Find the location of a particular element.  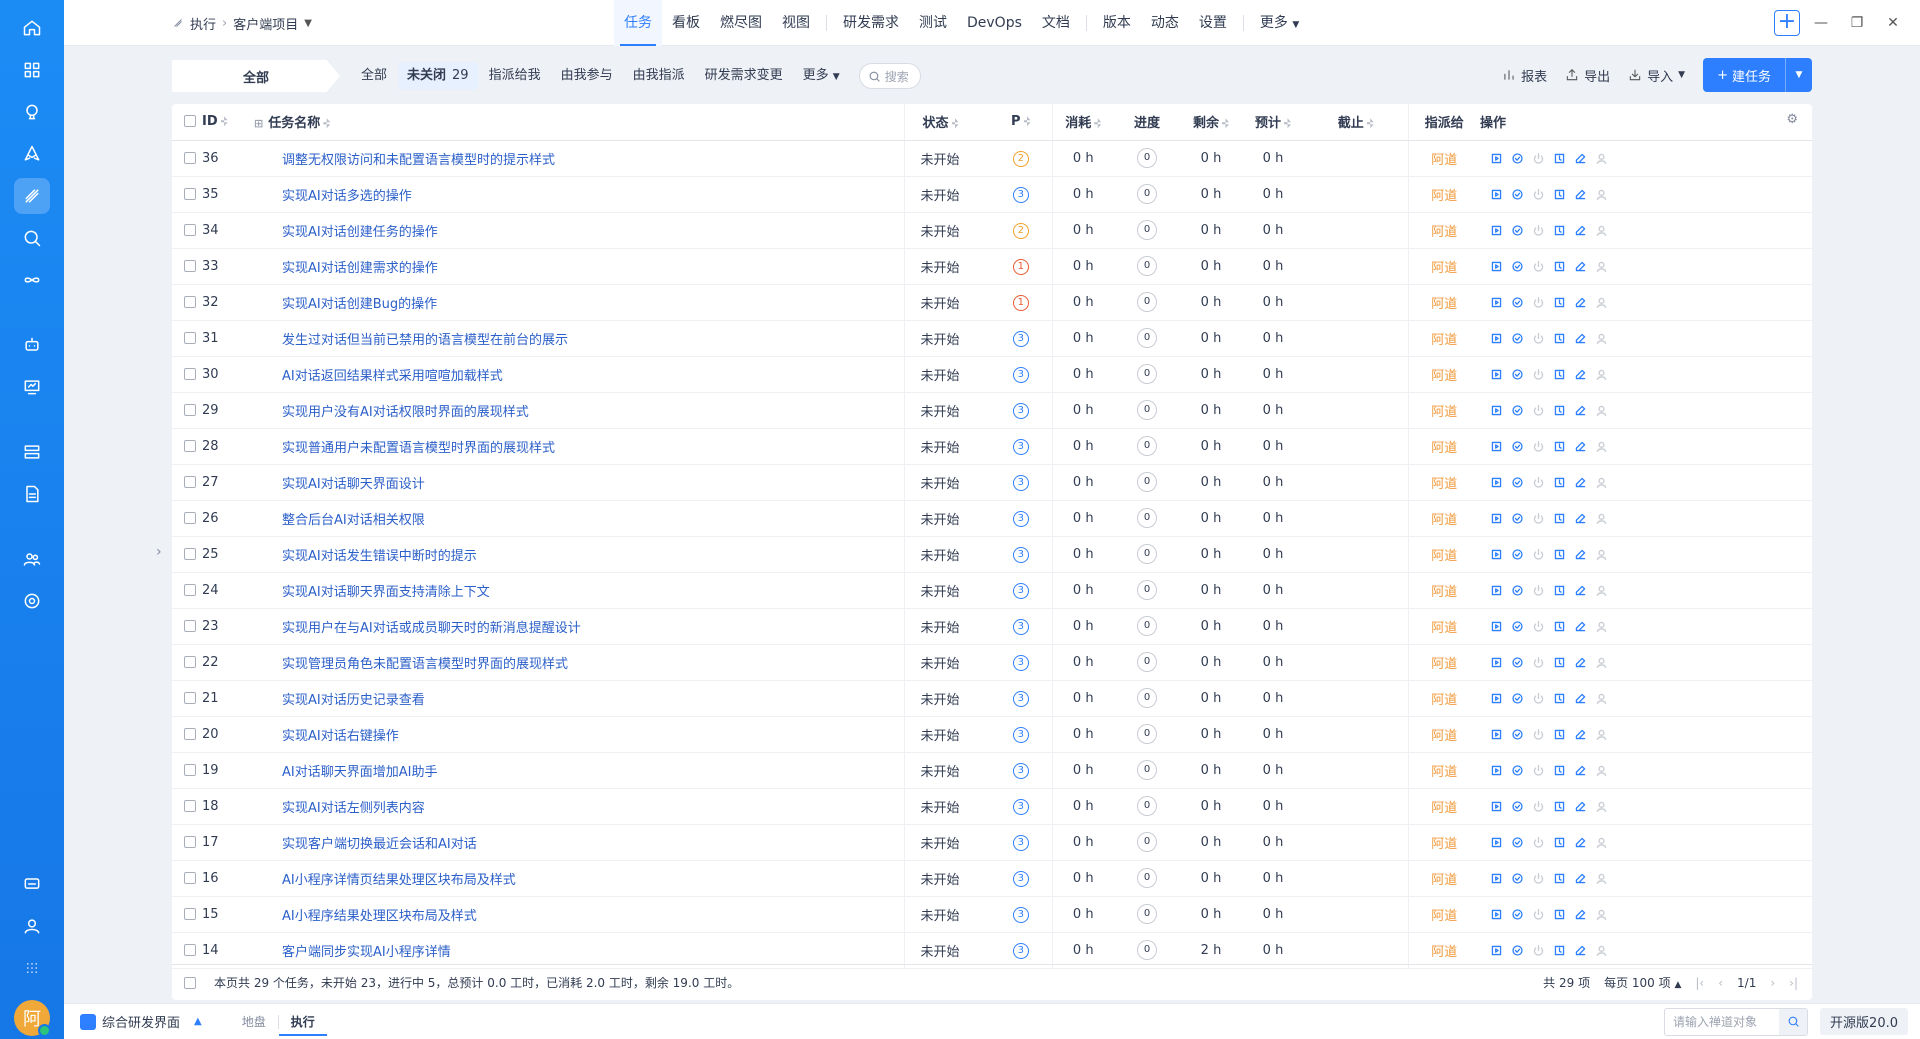

sidebar-expand-icon: › is located at coordinates (163, 554).